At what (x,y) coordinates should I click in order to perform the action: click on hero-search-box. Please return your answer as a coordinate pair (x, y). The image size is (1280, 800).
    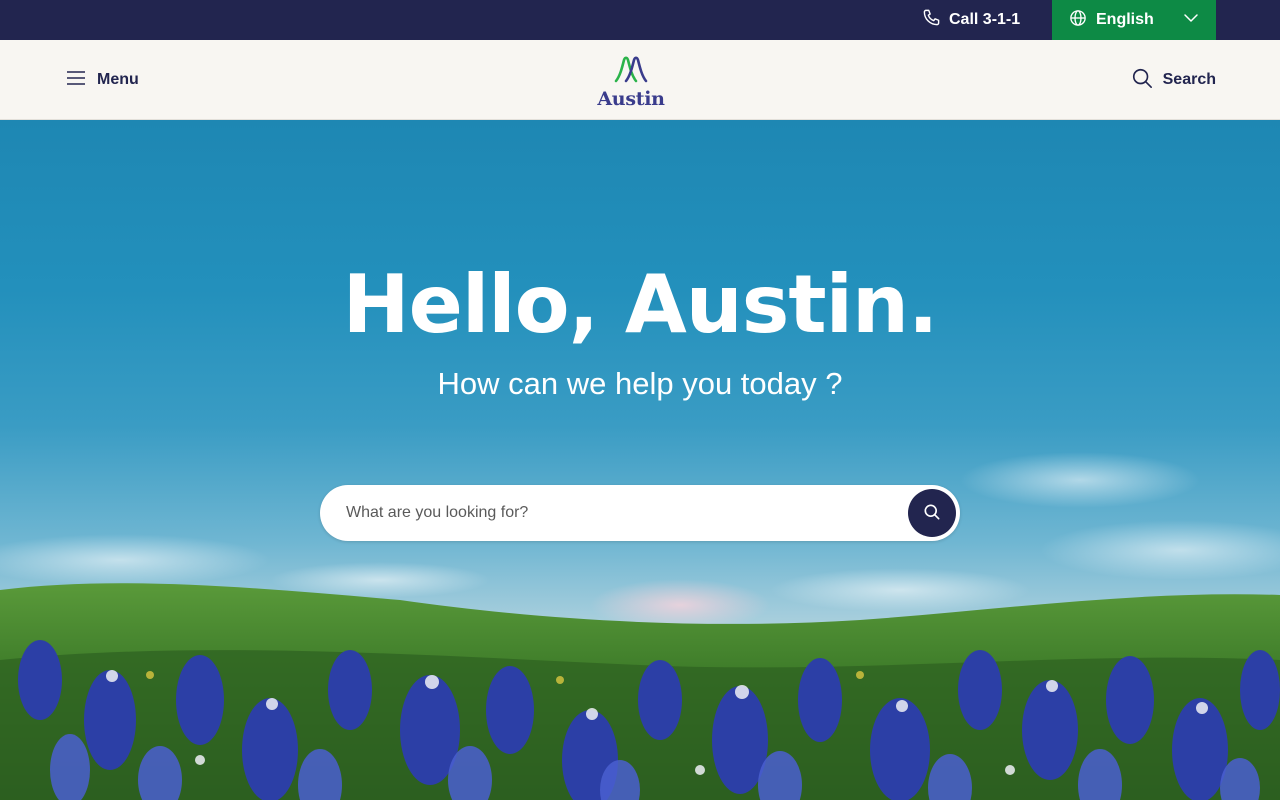
    Looking at the image, I should click on (640, 513).